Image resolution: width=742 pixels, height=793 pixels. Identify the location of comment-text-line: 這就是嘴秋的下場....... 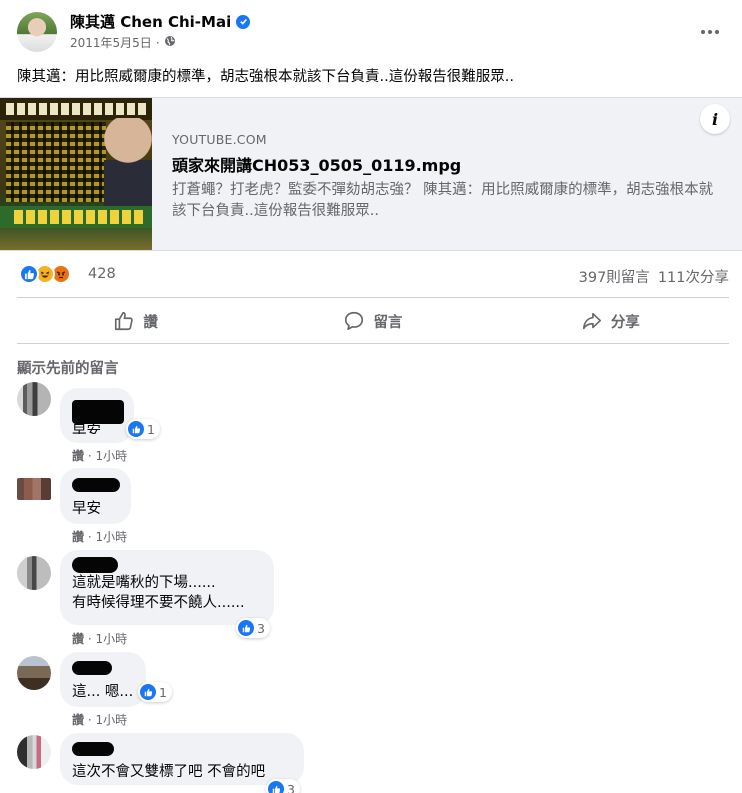
(144, 583).